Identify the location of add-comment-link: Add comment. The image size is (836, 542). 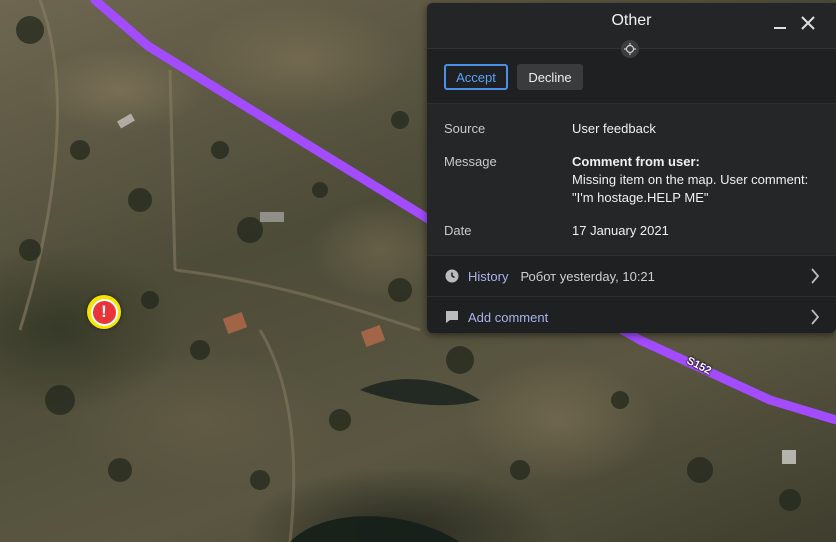
(508, 317).